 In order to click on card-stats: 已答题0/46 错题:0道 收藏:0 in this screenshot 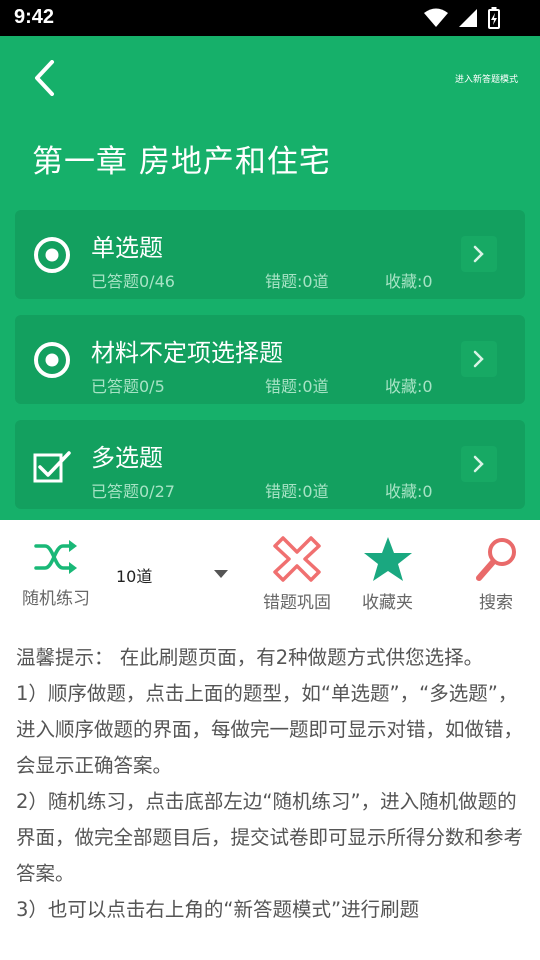, I will do `click(301, 279)`.